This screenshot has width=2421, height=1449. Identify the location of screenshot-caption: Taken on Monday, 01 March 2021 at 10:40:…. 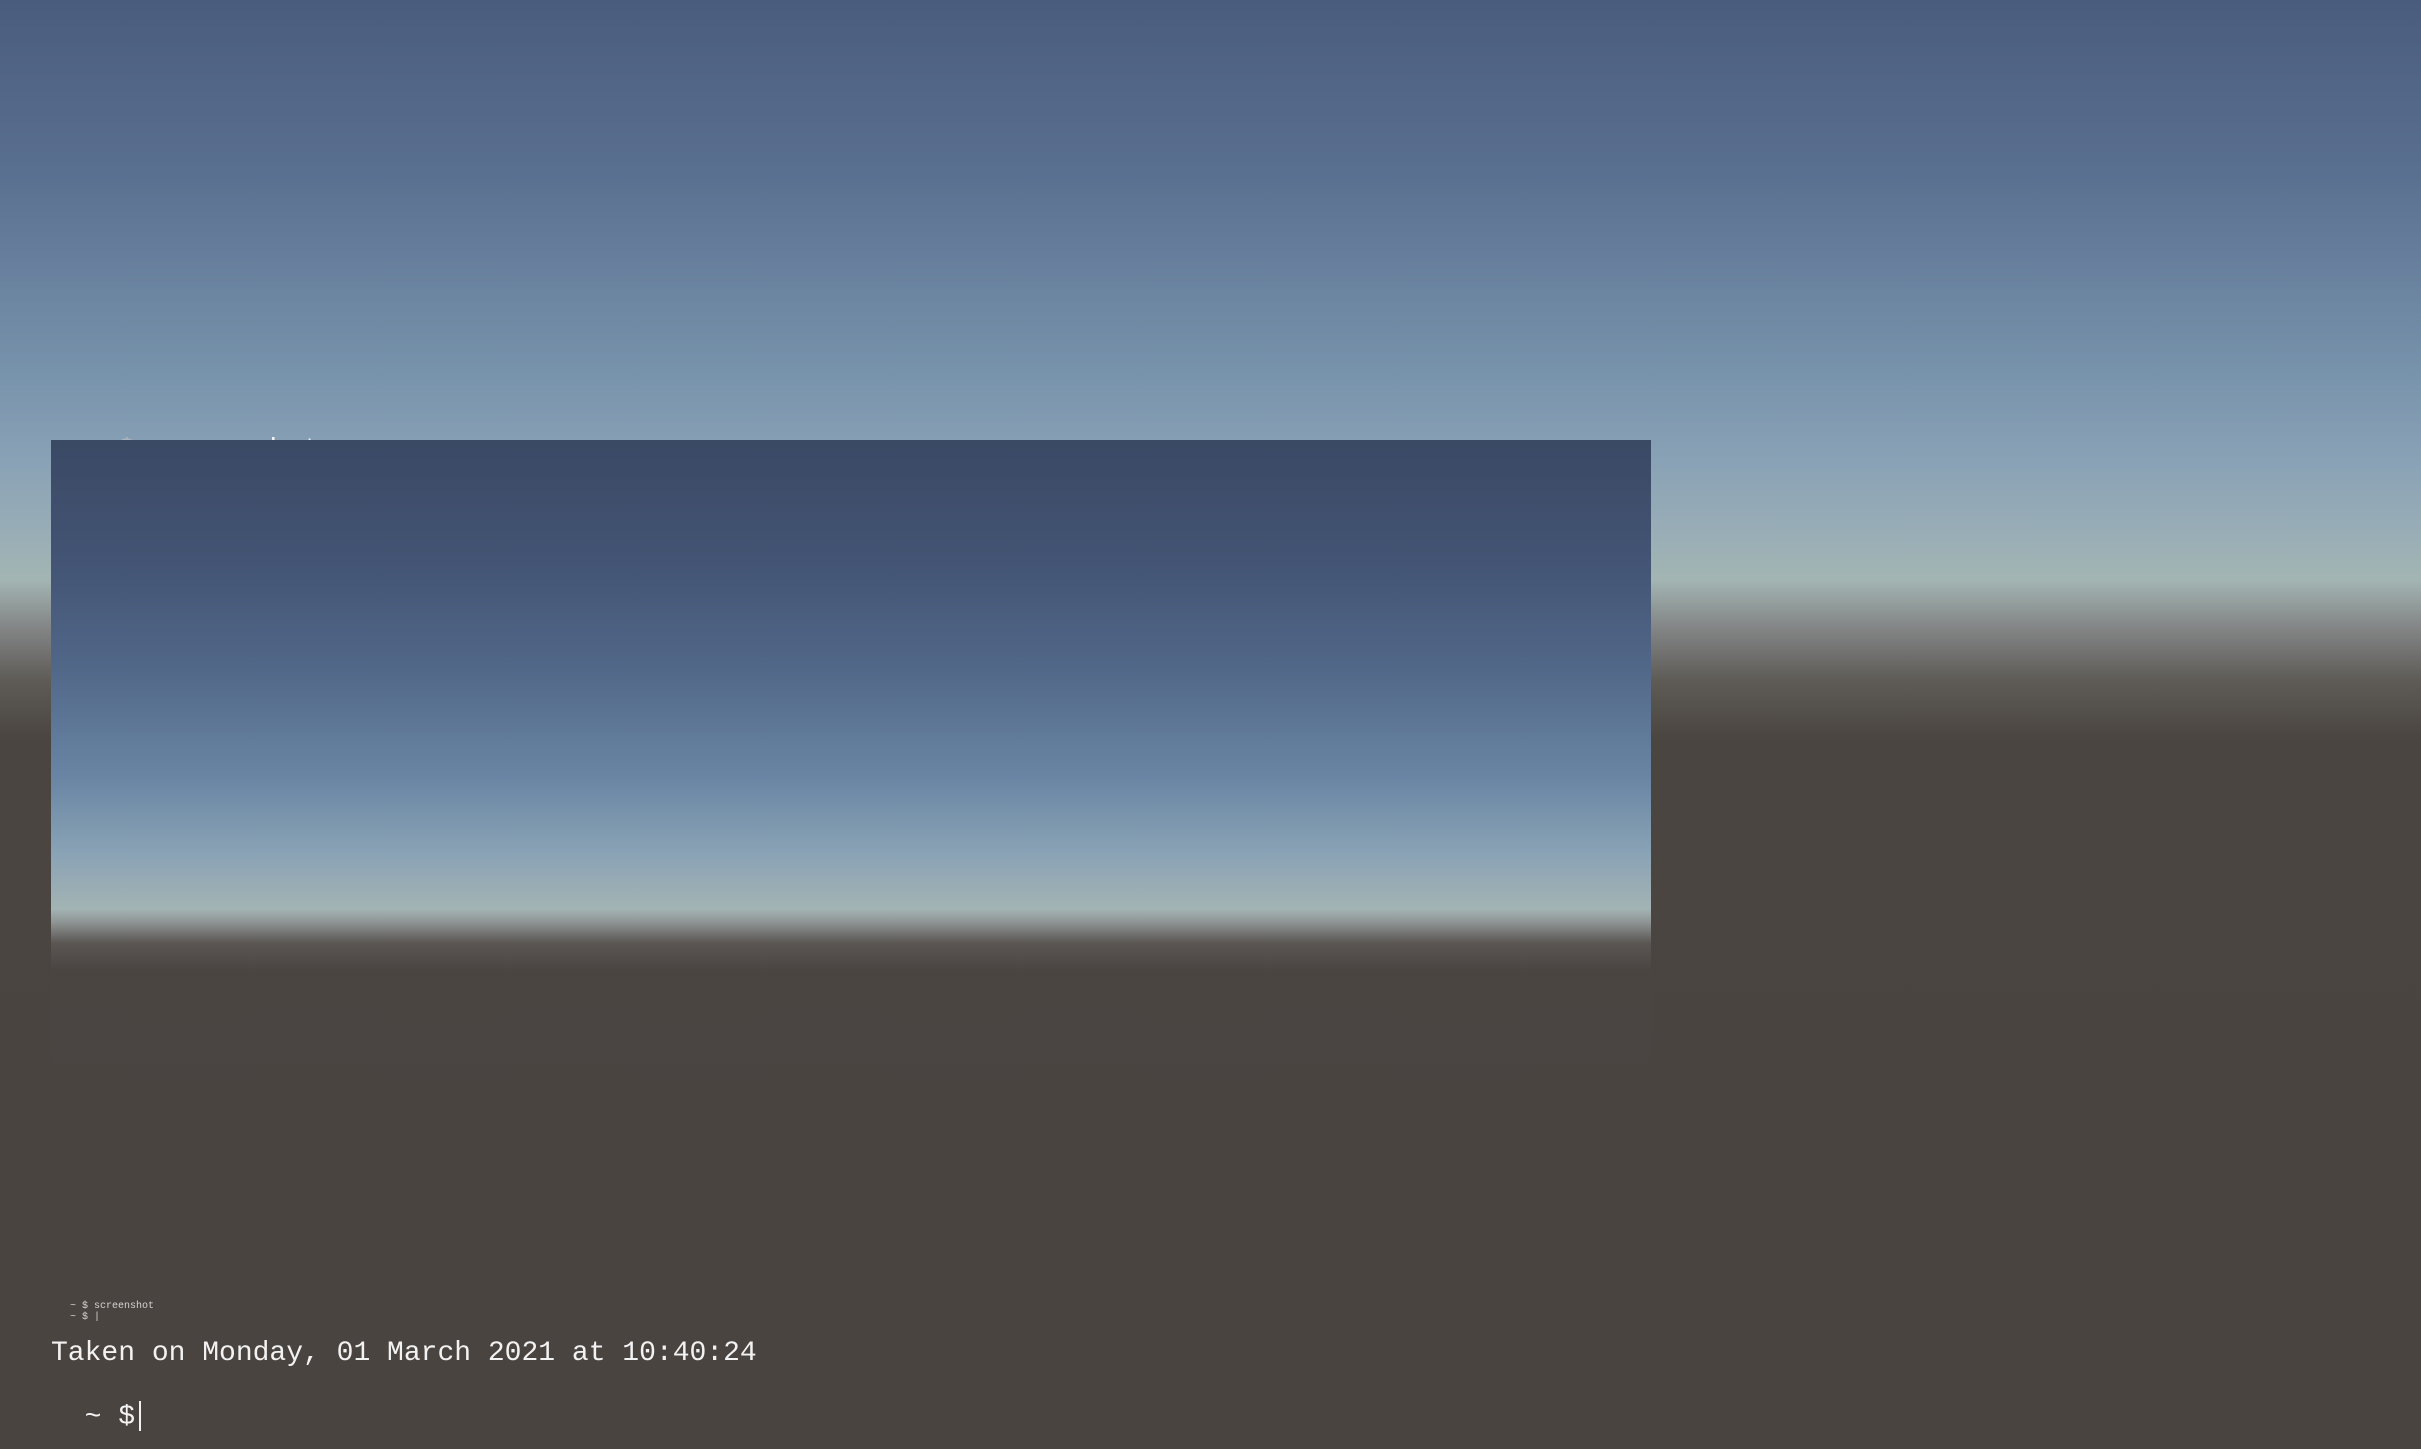
(404, 1353).